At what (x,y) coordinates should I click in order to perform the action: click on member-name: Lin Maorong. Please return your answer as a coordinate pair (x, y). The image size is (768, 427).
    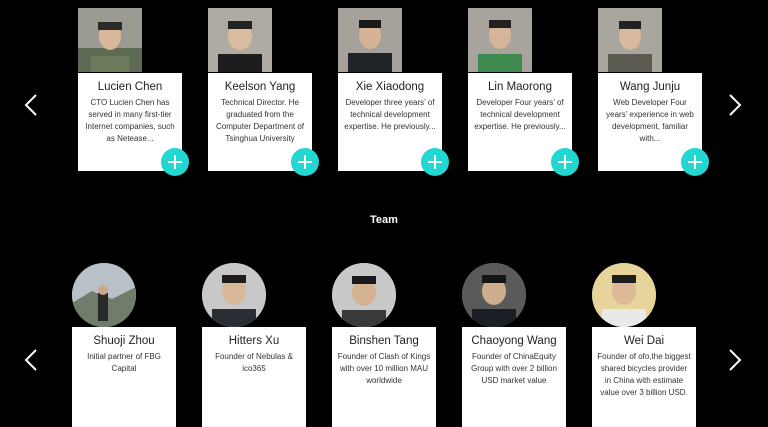
    Looking at the image, I should click on (520, 87).